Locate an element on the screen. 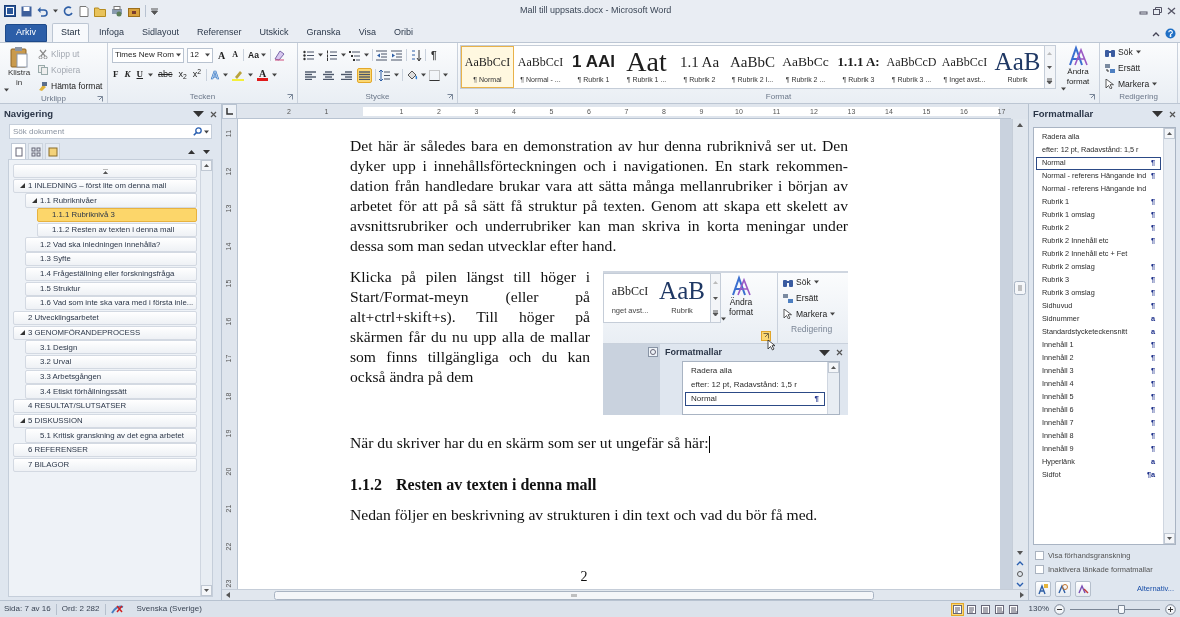  ribbon-tab: Infoga is located at coordinates (112, 33).